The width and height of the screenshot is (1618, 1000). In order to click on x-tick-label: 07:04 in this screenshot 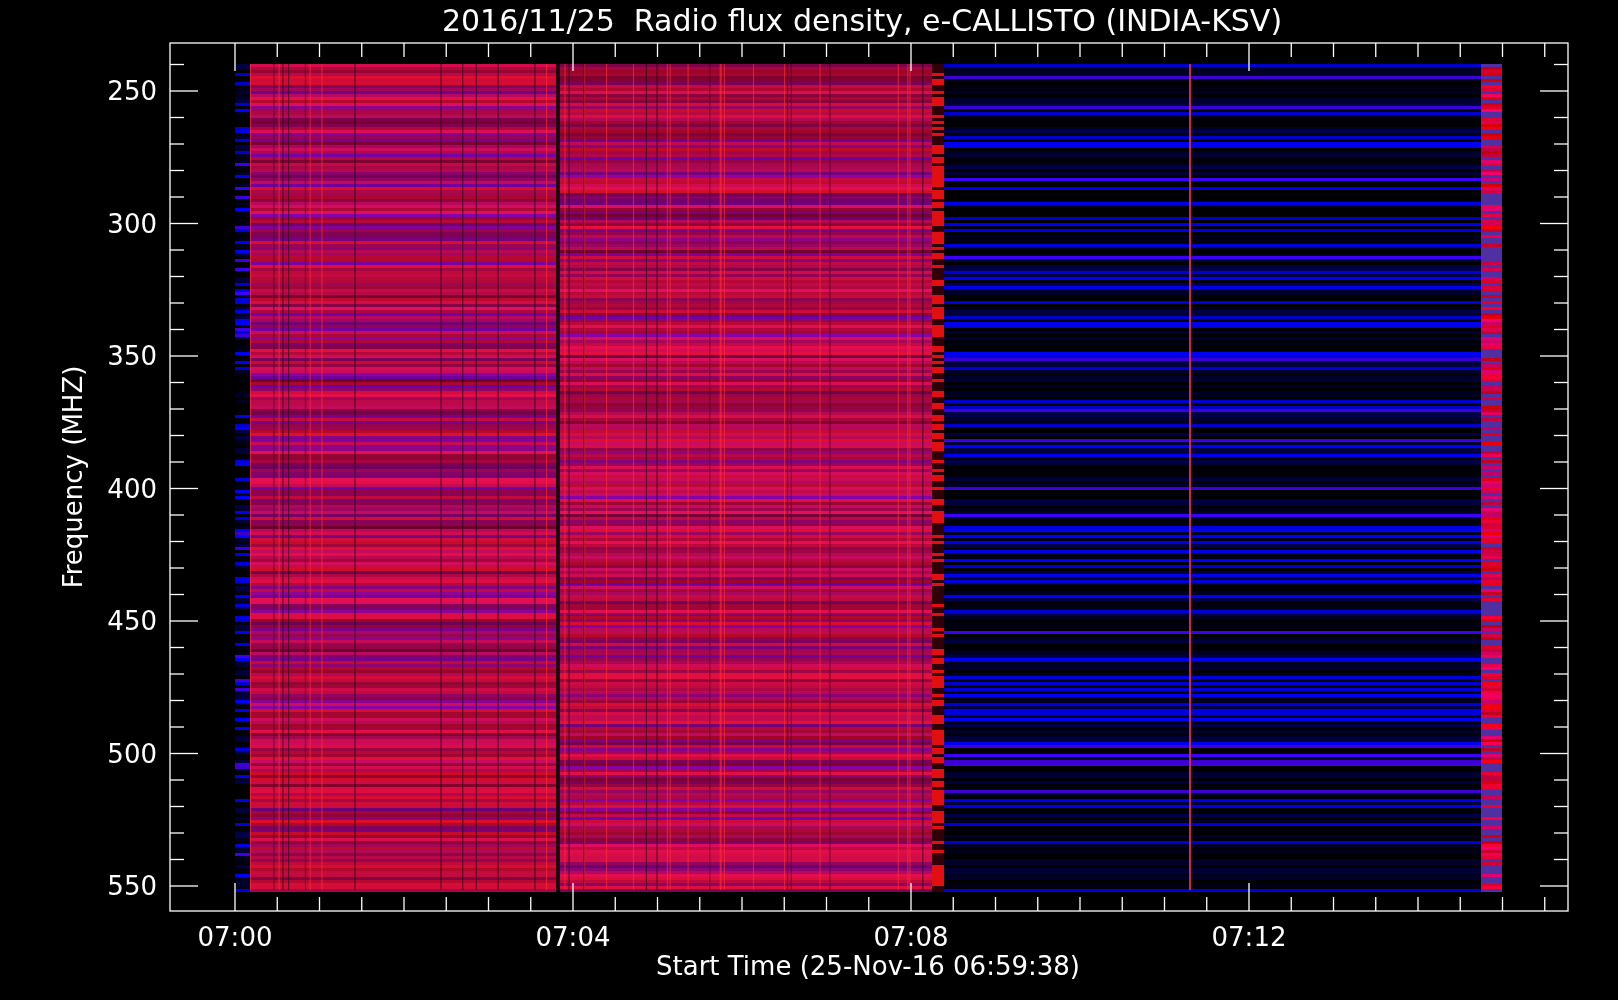, I will do `click(573, 937)`.